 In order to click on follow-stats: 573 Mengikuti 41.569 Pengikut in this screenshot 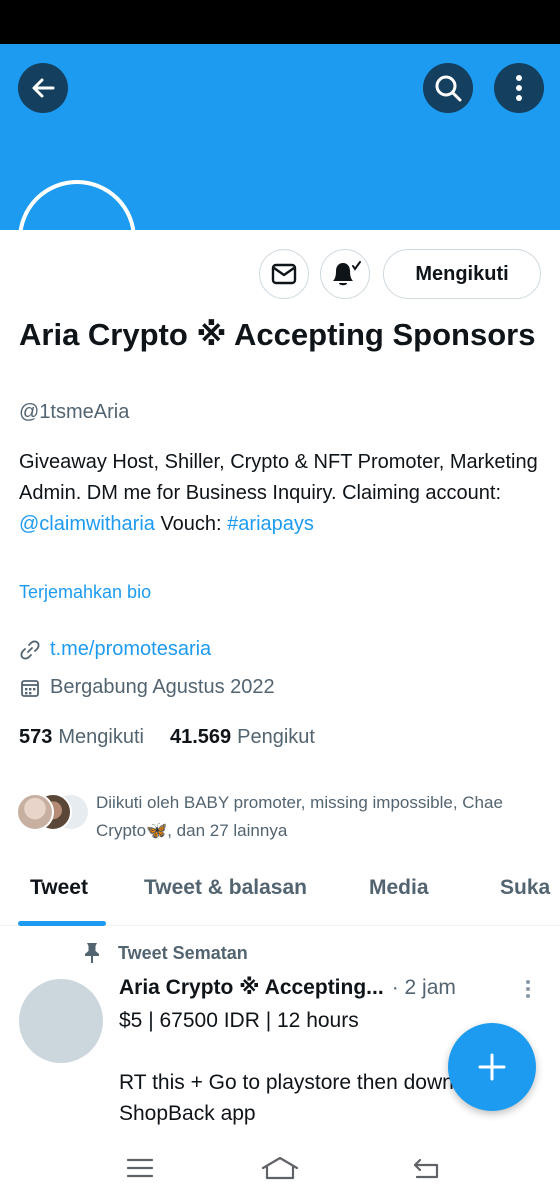, I will do `click(180, 737)`.